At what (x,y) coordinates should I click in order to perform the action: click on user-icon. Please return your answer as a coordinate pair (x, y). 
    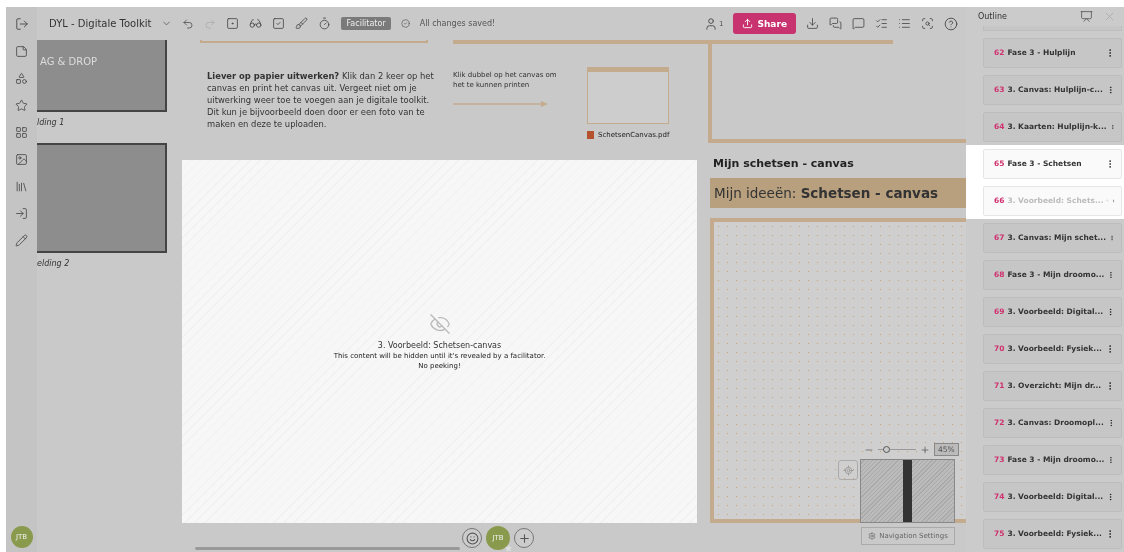
    Looking at the image, I should click on (711, 23).